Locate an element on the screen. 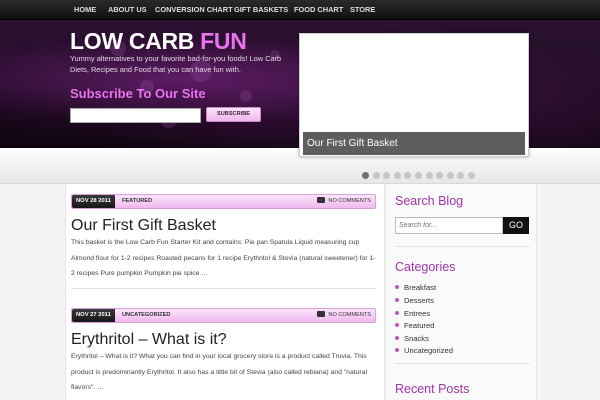 The image size is (600, 400). post-title: Our First Gift Basket is located at coordinates (143, 226).